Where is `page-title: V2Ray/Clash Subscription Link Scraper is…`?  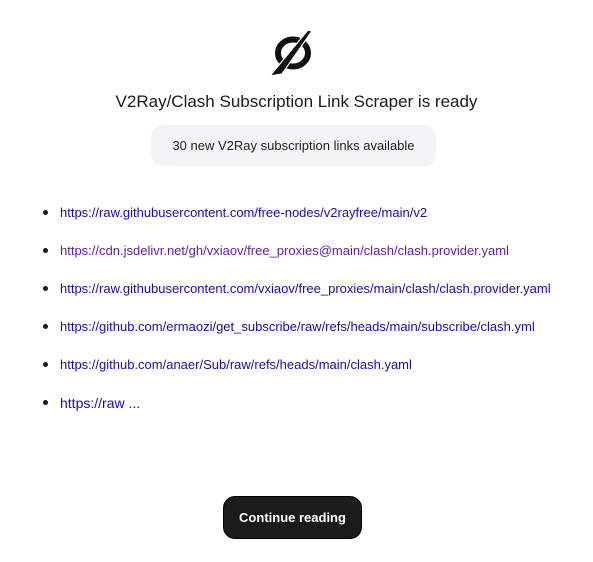
page-title: V2Ray/Clash Subscription Link Scraper is… is located at coordinates (296, 101).